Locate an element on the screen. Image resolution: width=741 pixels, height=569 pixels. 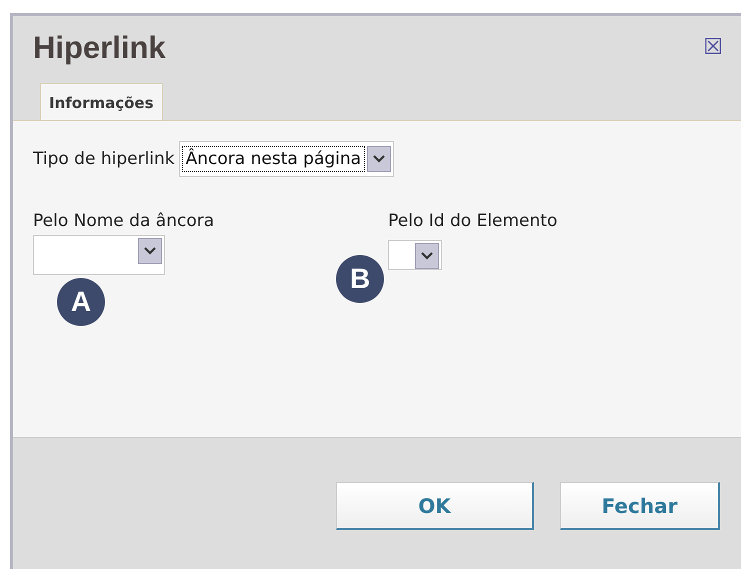
field-label: Tipo de hiperlink is located at coordinates (104, 159).